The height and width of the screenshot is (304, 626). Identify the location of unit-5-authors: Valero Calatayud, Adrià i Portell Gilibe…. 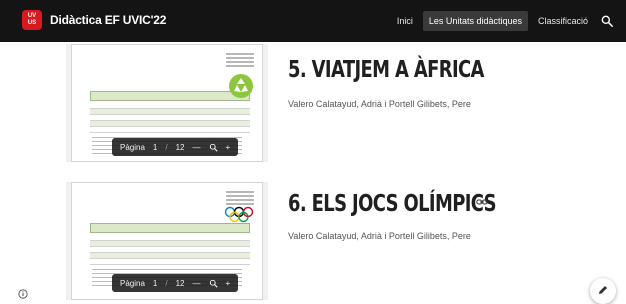
(379, 104).